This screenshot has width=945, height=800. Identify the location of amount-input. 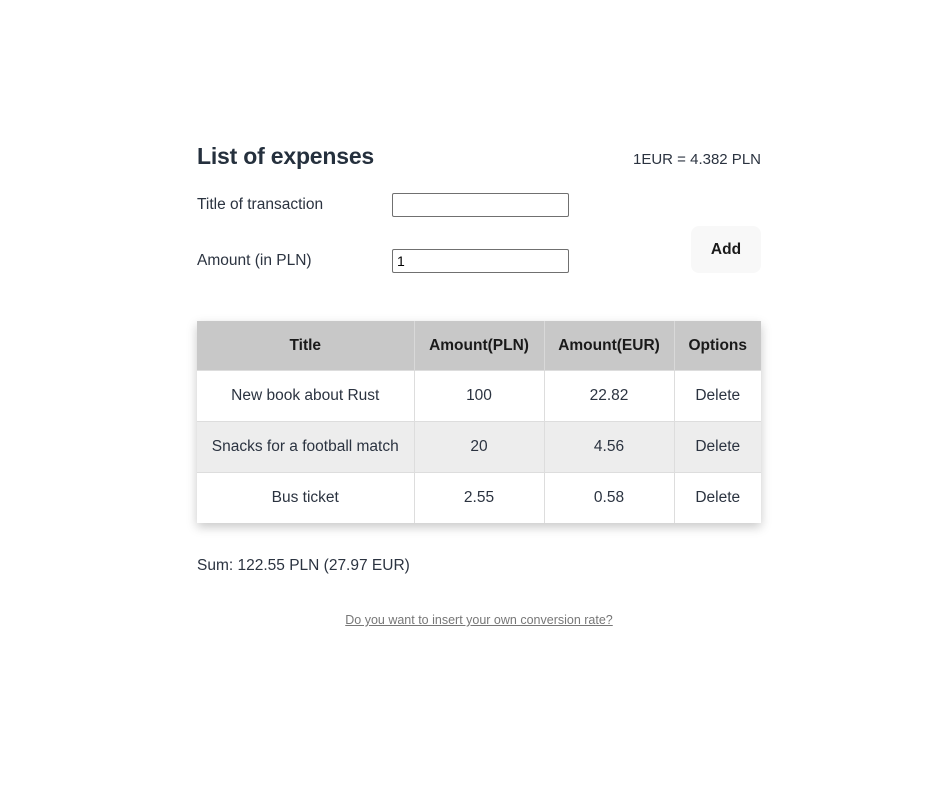
(480, 261).